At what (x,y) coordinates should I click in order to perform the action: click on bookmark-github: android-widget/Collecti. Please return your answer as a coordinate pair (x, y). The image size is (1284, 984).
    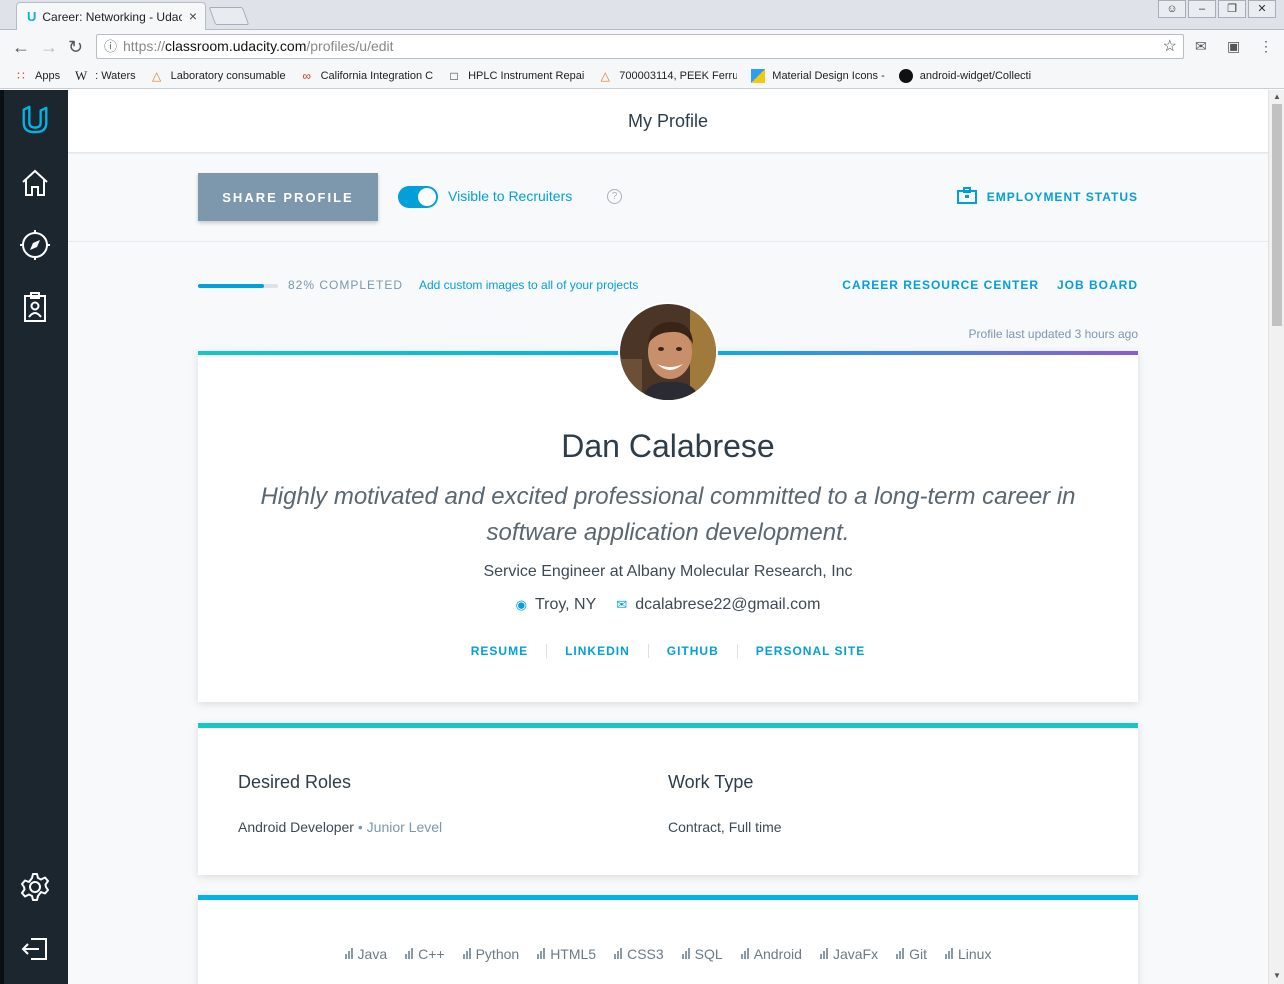
    Looking at the image, I should click on (965, 75).